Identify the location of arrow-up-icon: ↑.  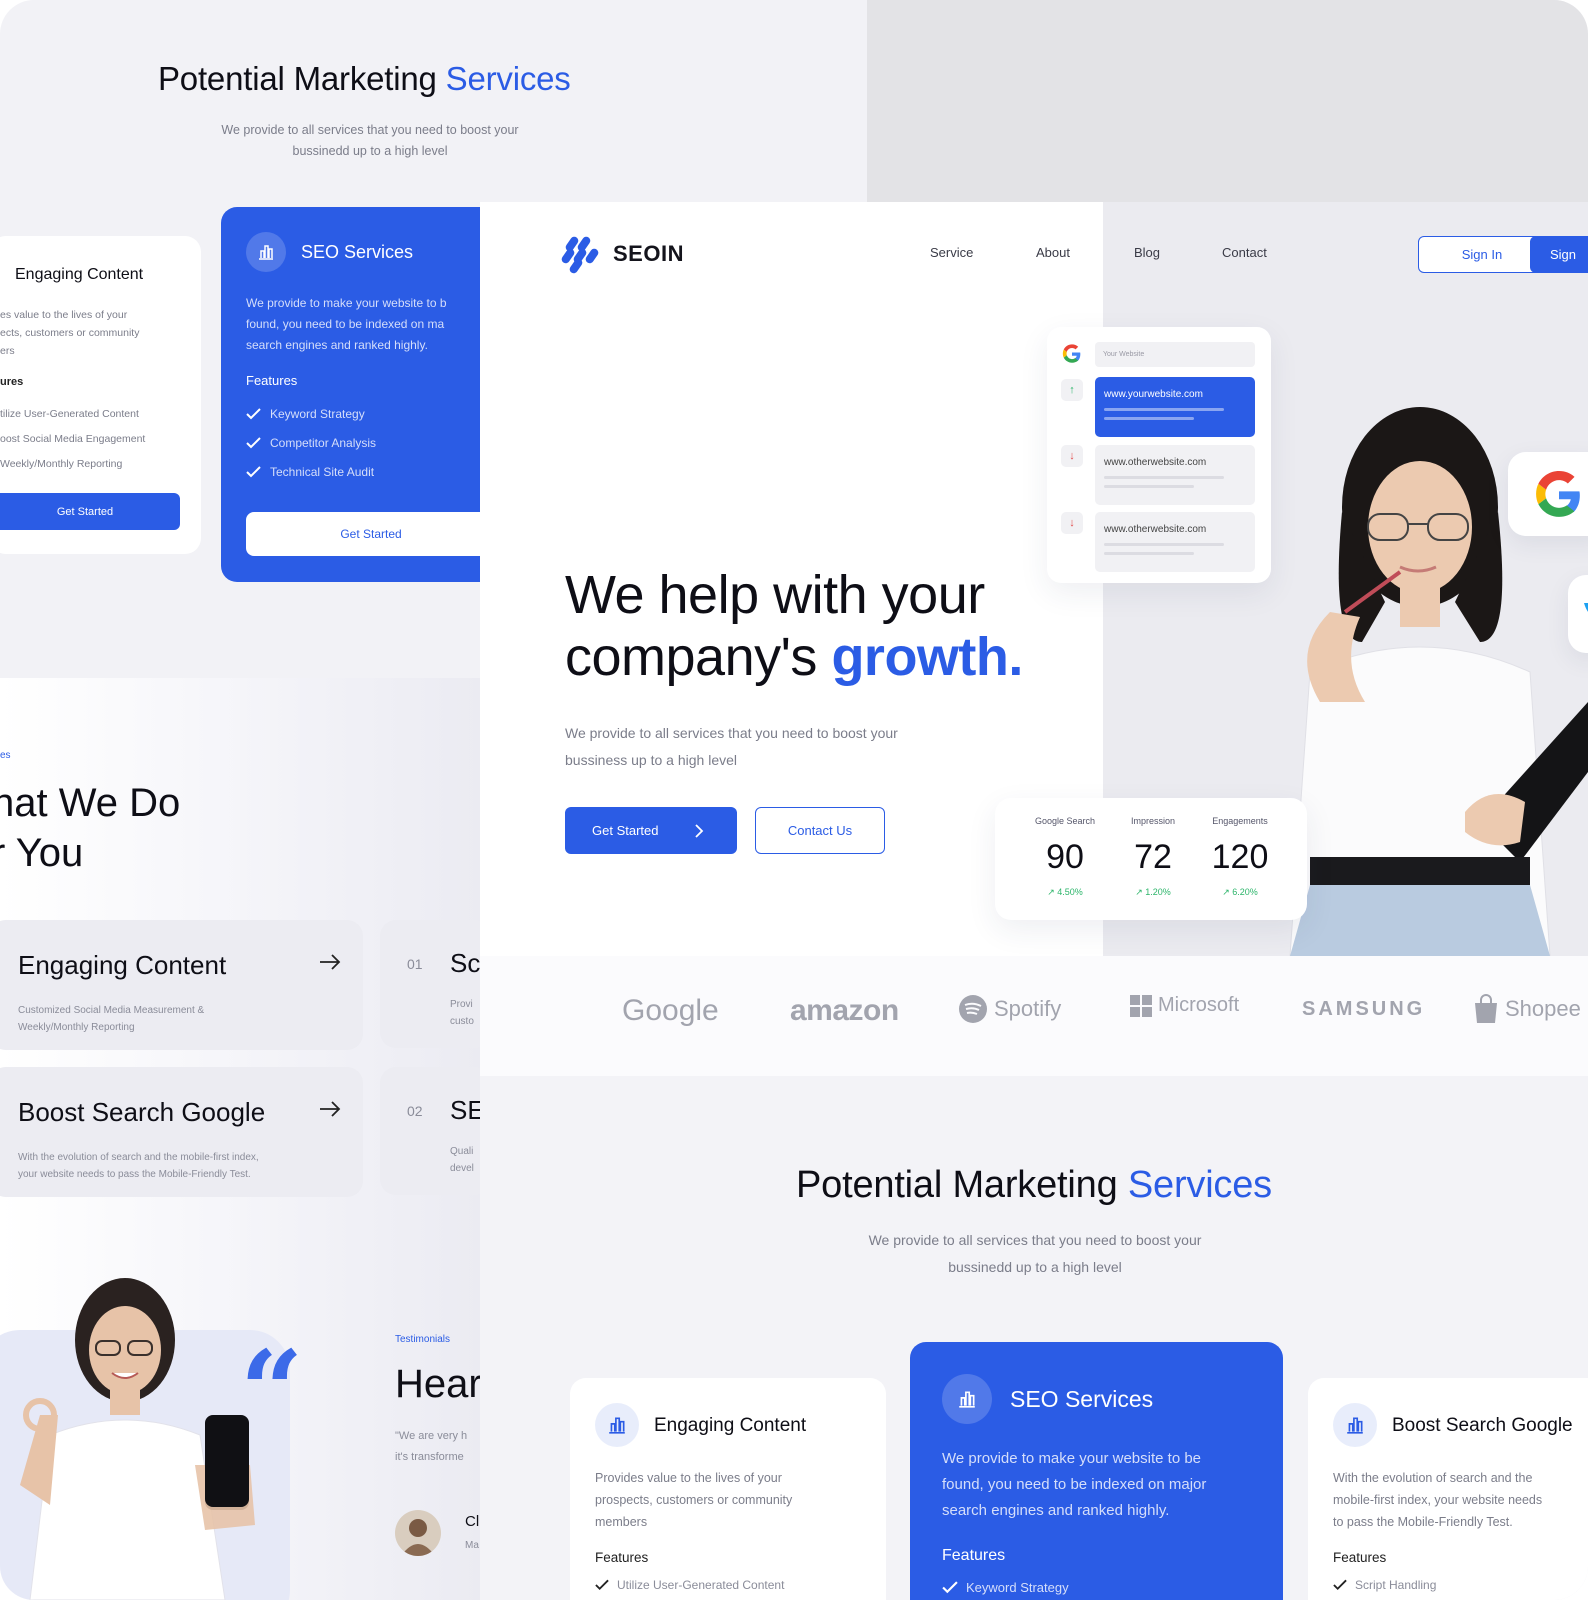
(1072, 390).